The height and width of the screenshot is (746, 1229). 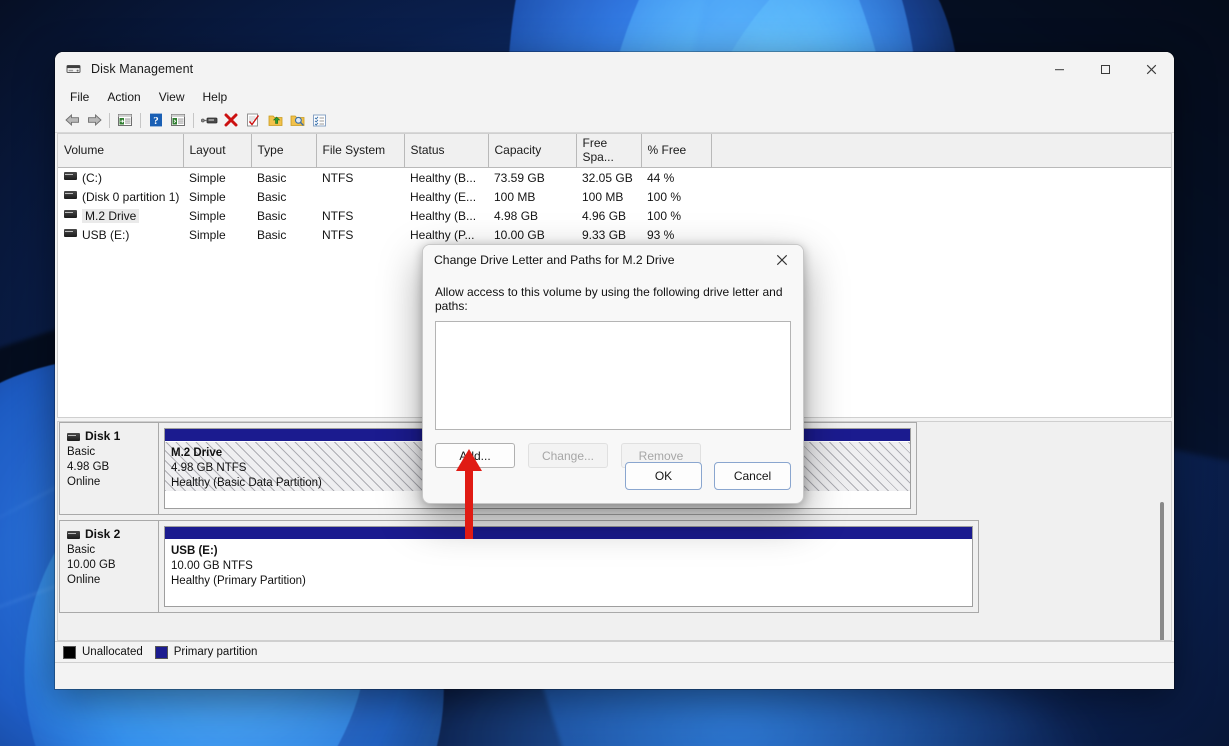 I want to click on volume-name: USB (E:), so click(x=106, y=234).